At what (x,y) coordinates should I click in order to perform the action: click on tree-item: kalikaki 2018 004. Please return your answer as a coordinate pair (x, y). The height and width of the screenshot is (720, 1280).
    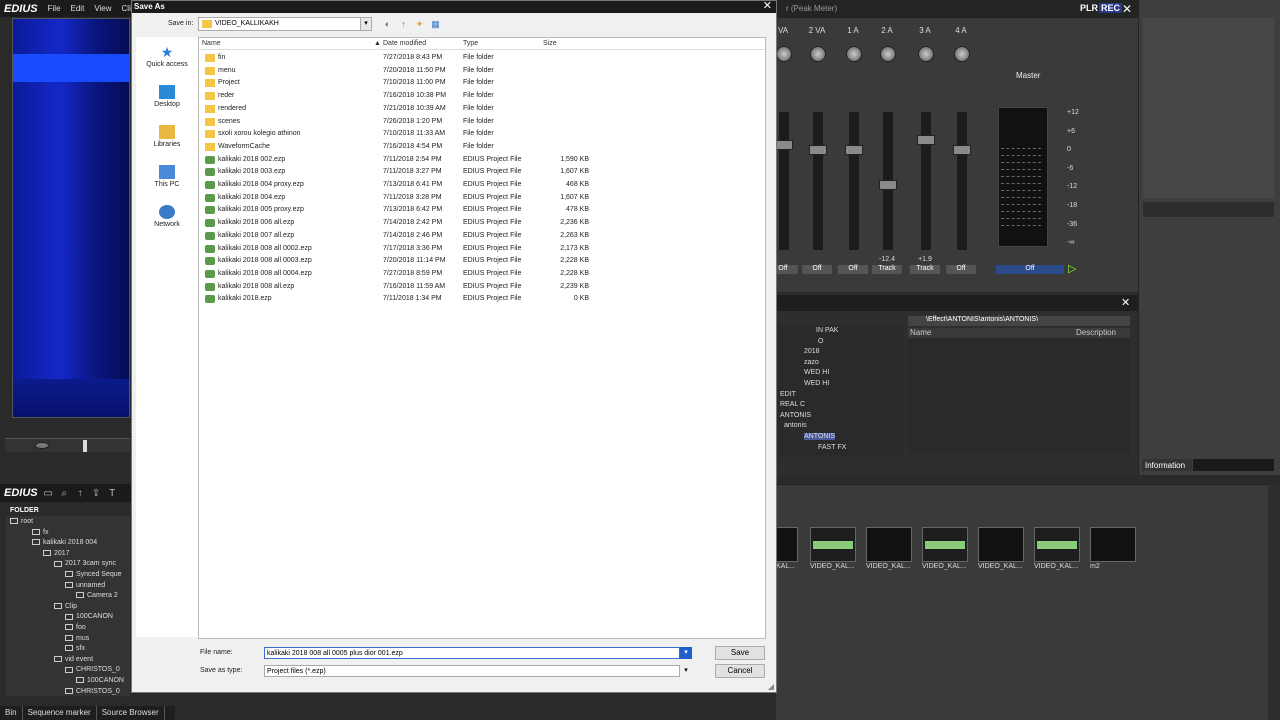
    Looking at the image, I should click on (64, 542).